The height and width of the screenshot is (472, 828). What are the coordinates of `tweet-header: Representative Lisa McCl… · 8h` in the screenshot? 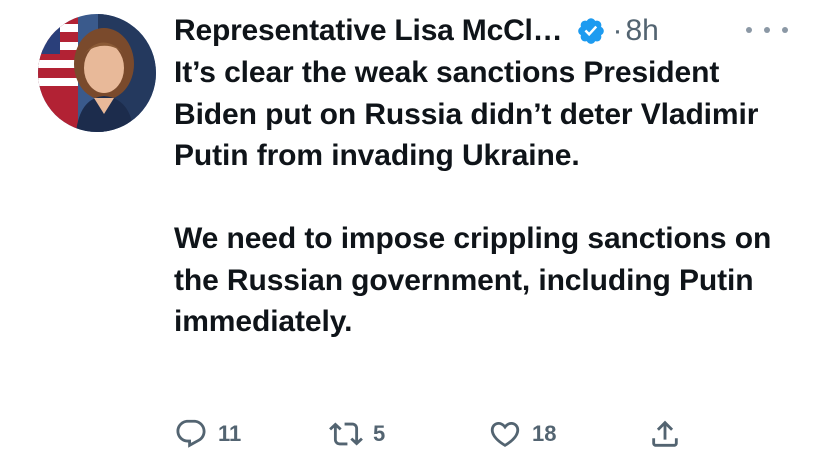 It's located at (416, 31).